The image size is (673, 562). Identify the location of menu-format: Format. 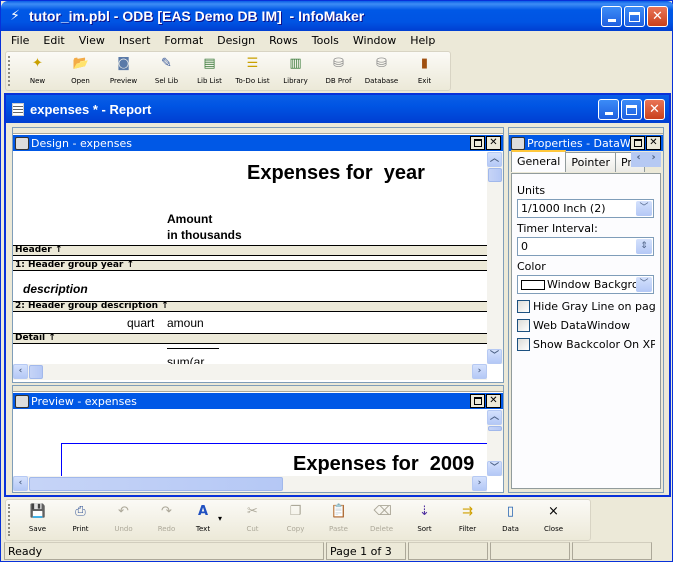
(183, 40).